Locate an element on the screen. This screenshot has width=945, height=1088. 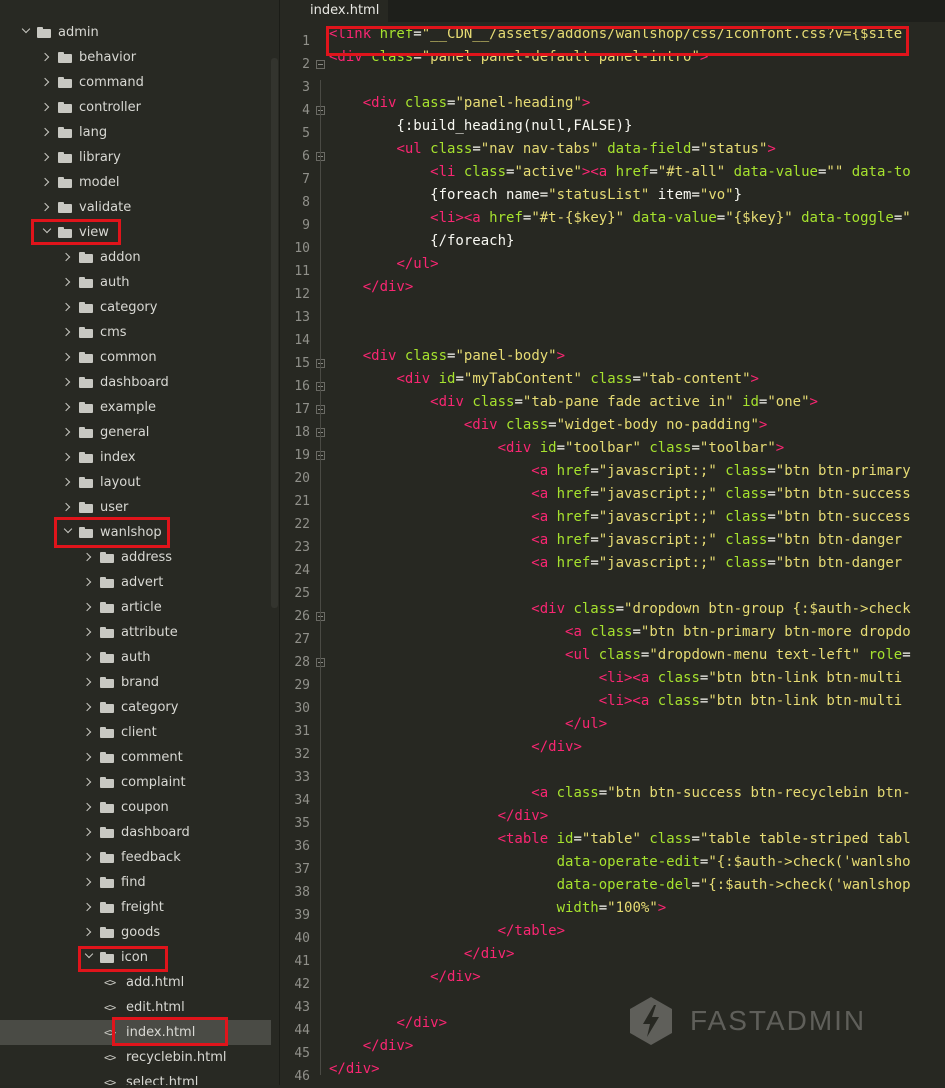
tree-folder: freight is located at coordinates (135, 907).